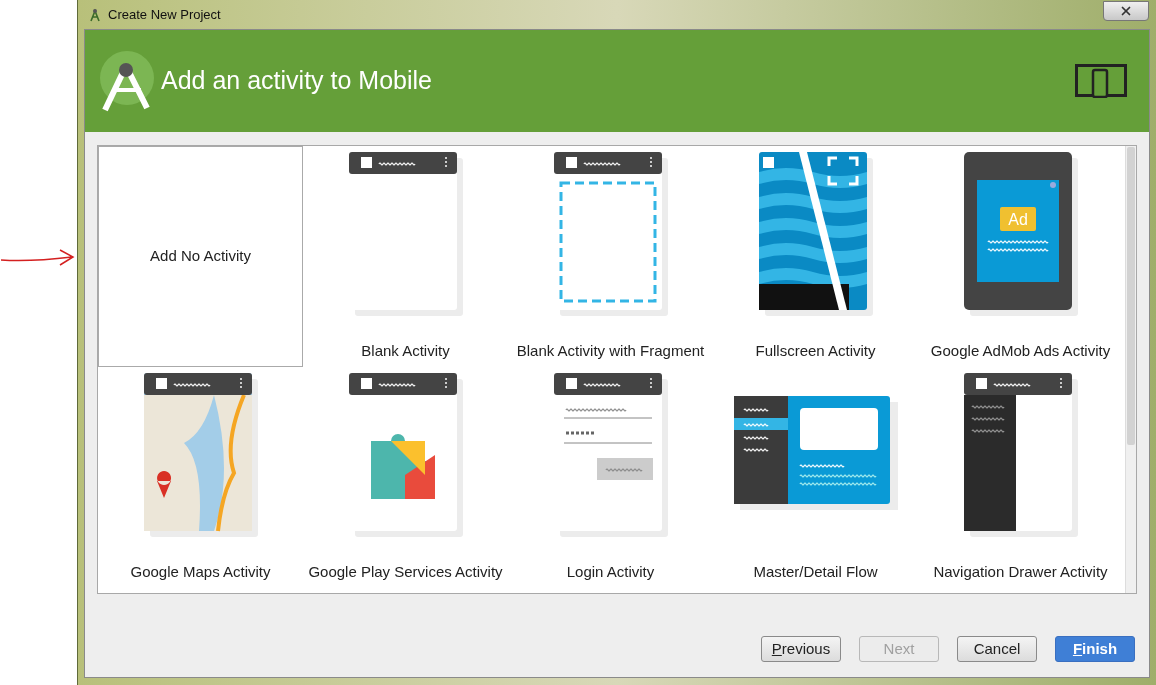 This screenshot has height=685, width=1156. What do you see at coordinates (1095, 649) in the screenshot?
I see `dialog-button: Finish` at bounding box center [1095, 649].